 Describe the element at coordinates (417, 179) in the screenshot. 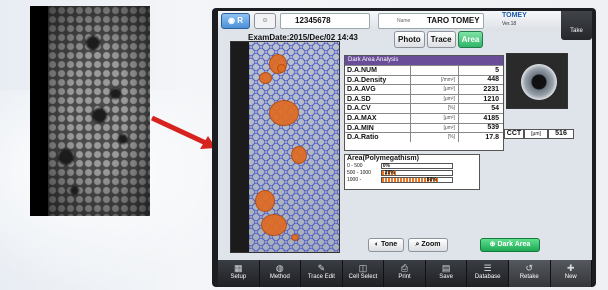

I see `histogram-bar: 80%` at that location.